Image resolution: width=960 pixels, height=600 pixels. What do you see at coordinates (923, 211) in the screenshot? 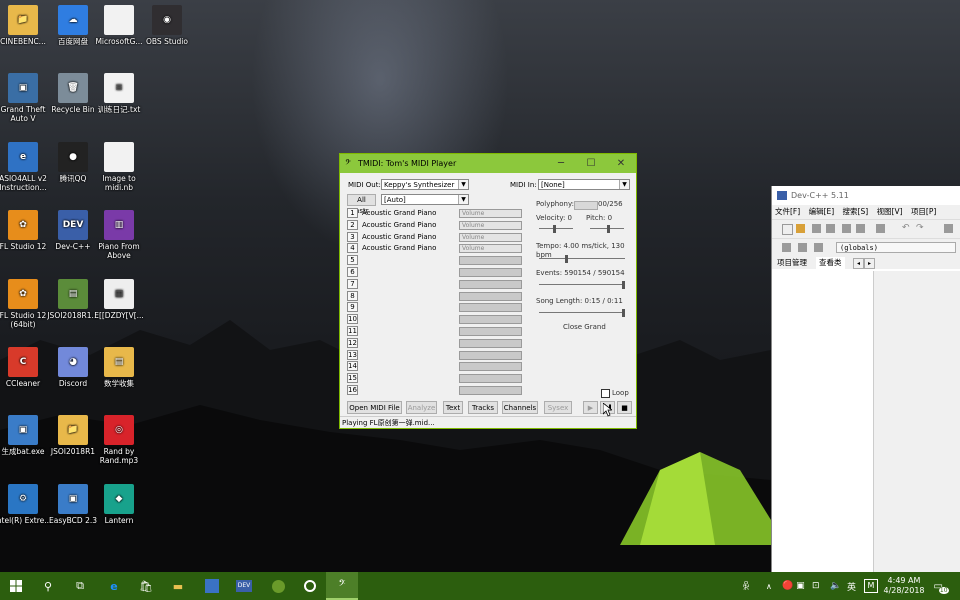
I see `menu-project: 项目[P]` at bounding box center [923, 211].